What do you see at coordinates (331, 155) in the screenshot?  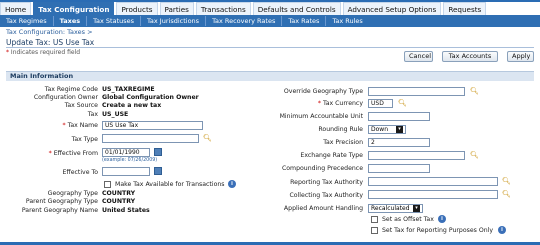 I see `exchange-rate-type-label: Exchange Rate Type` at bounding box center [331, 155].